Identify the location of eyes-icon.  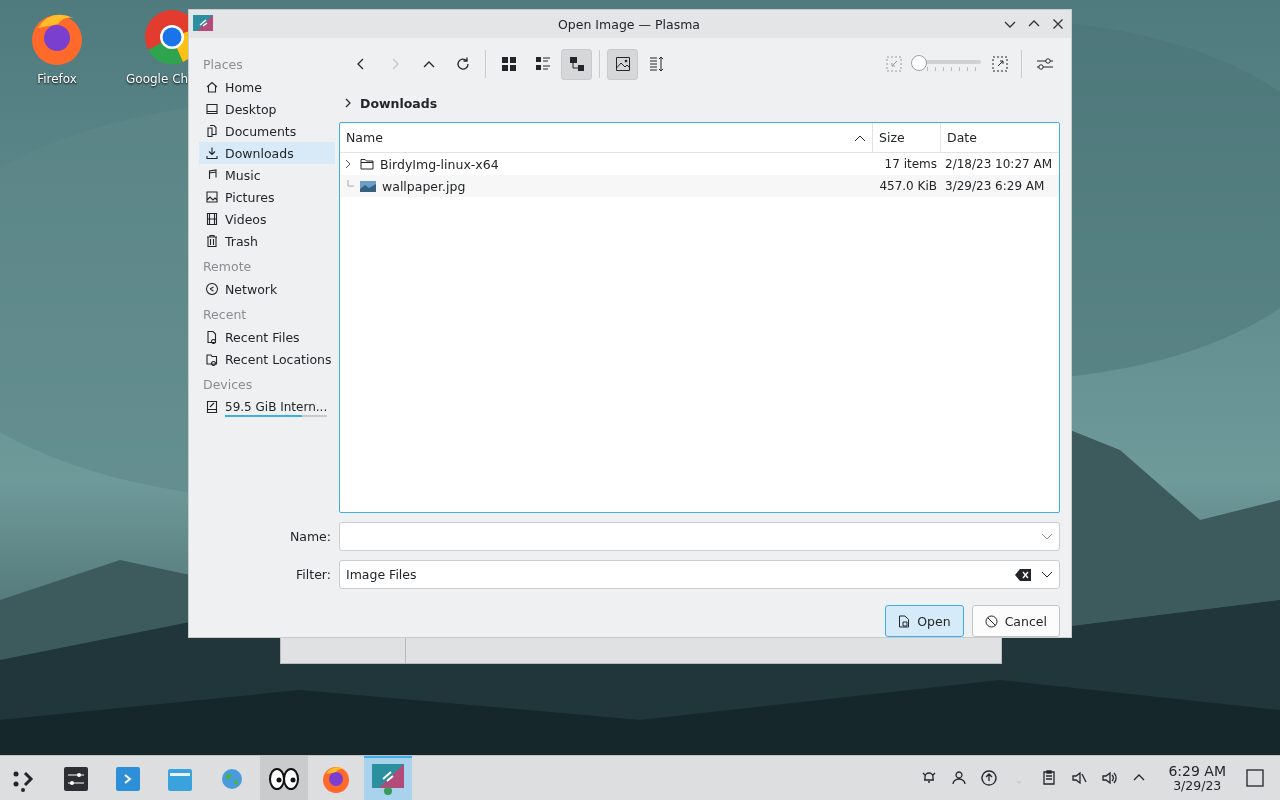
(284, 779).